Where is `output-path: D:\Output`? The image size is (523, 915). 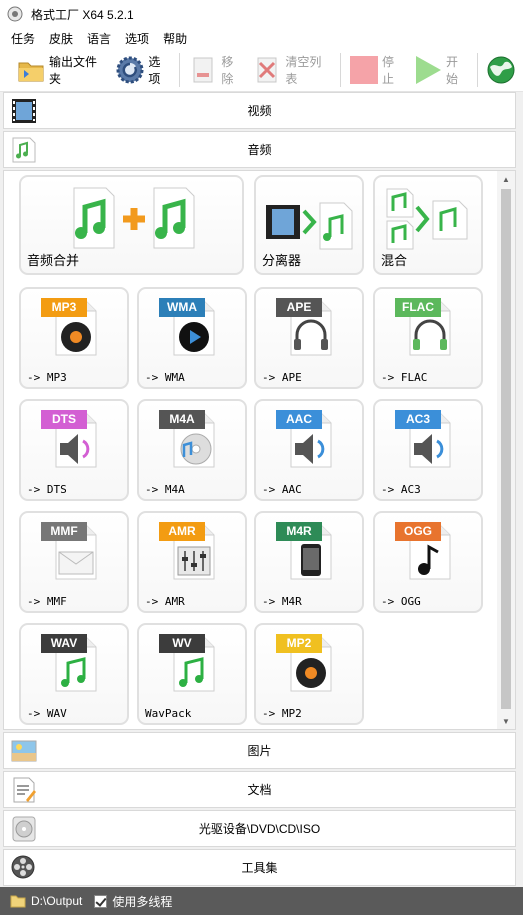 output-path: D:\Output is located at coordinates (56, 901).